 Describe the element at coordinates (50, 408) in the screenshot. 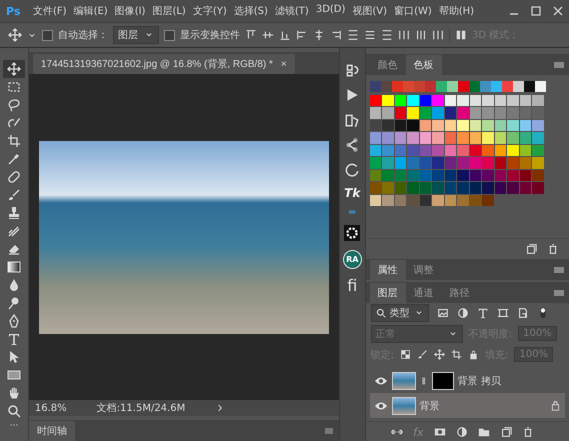

I see `zoom-level: 16.8%` at that location.